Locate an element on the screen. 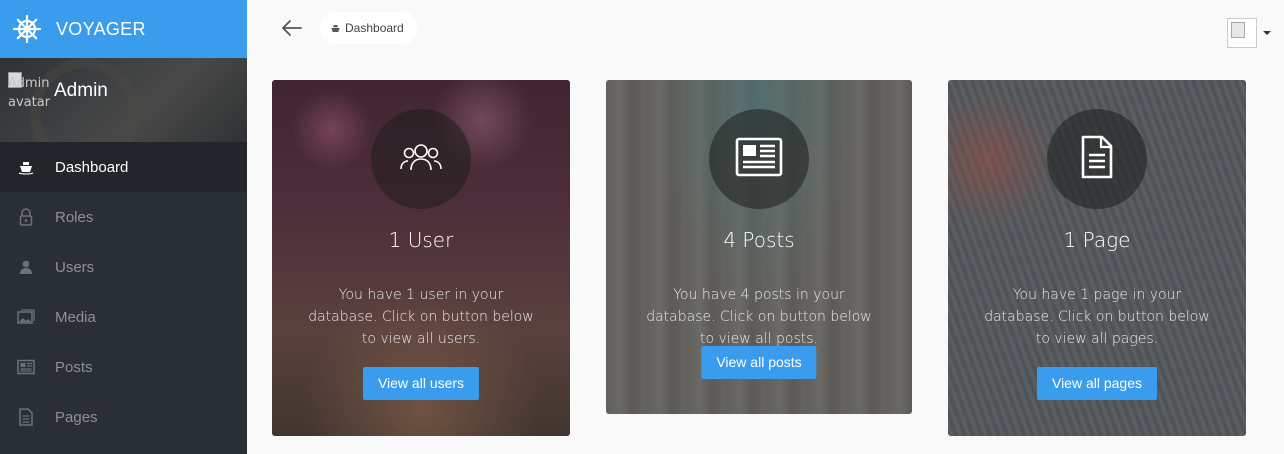 The height and width of the screenshot is (454, 1284). sidebar-item-roles: Roles is located at coordinates (123, 217).